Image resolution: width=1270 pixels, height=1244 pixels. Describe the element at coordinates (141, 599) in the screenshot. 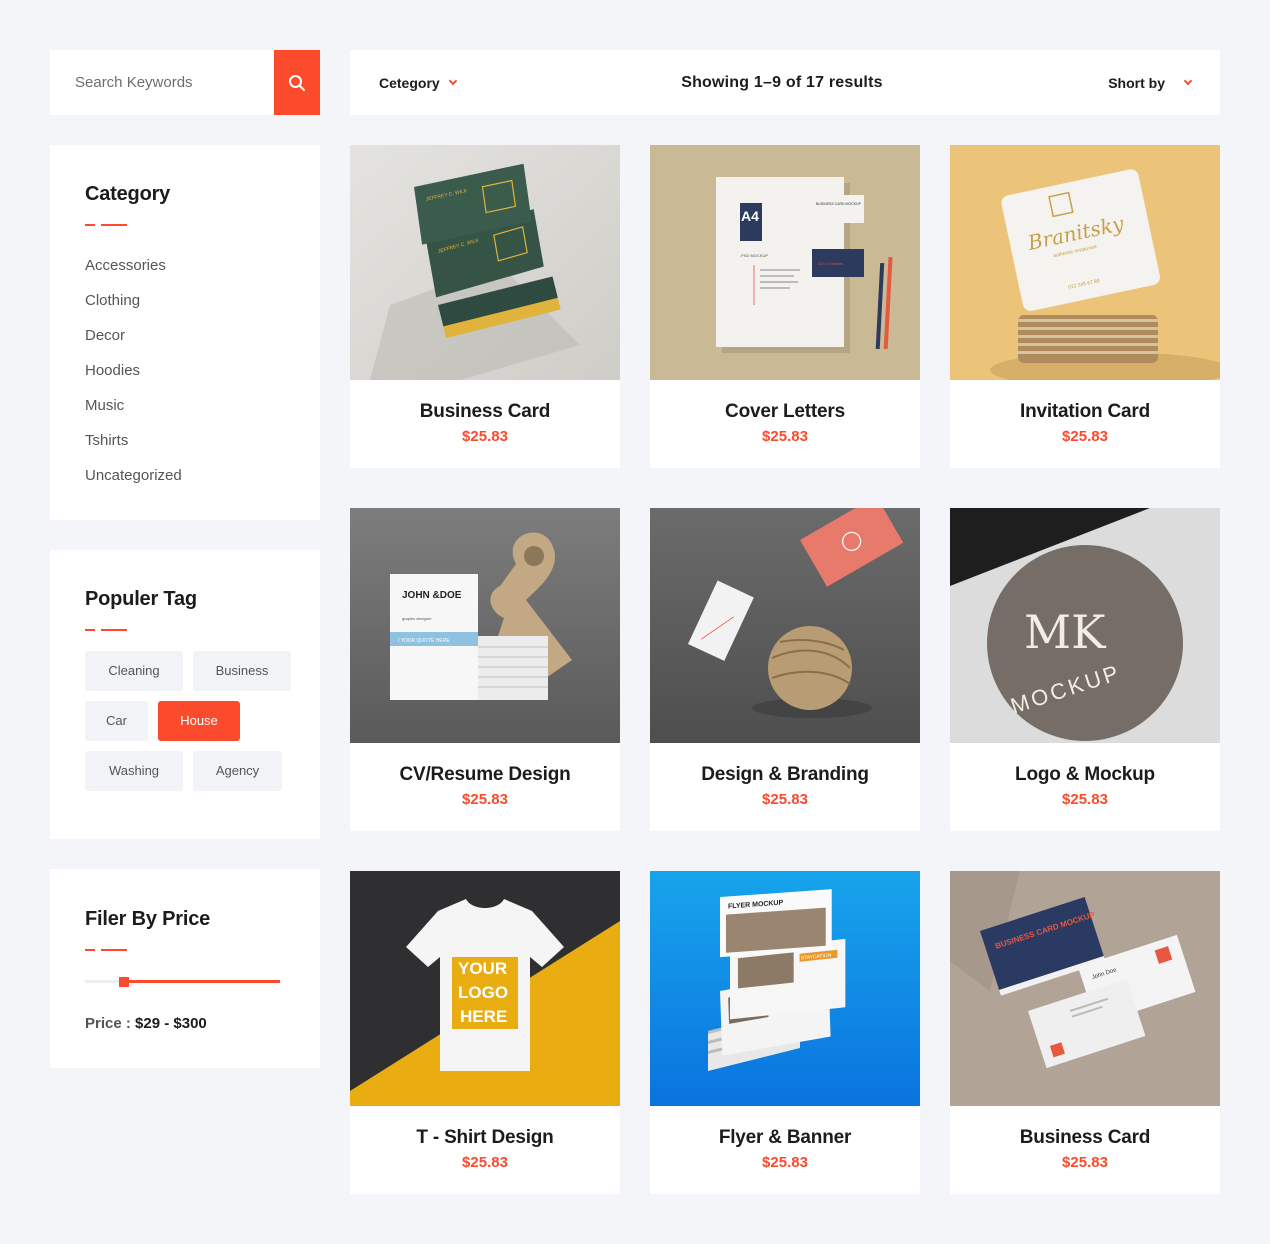

I see `tags-title: Populer Tag` at that location.